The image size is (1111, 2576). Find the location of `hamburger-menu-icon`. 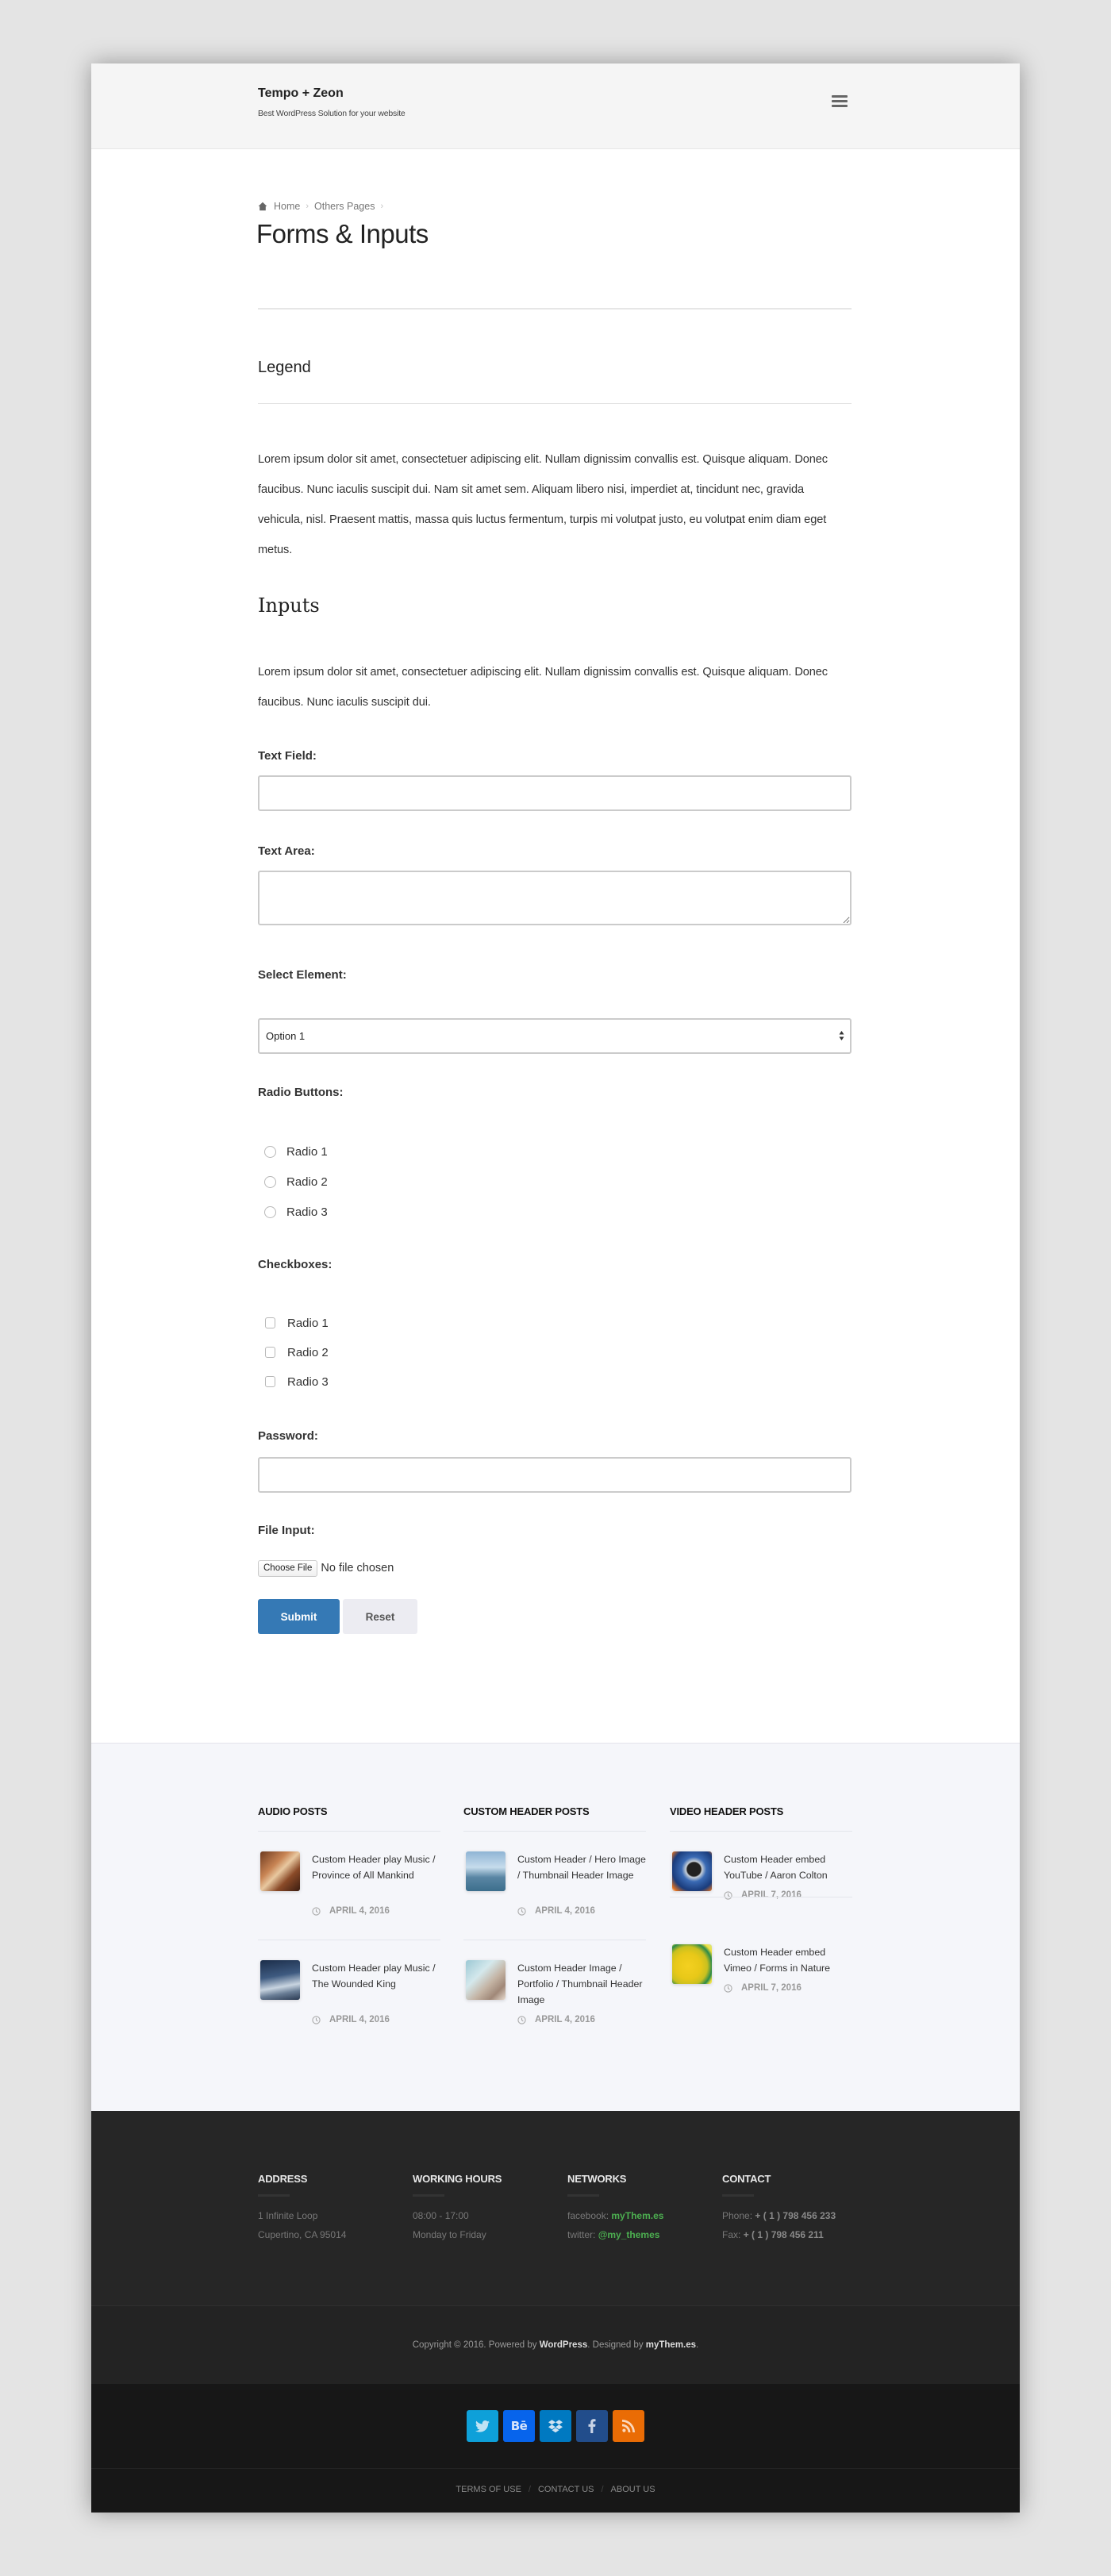

hamburger-menu-icon is located at coordinates (839, 101).